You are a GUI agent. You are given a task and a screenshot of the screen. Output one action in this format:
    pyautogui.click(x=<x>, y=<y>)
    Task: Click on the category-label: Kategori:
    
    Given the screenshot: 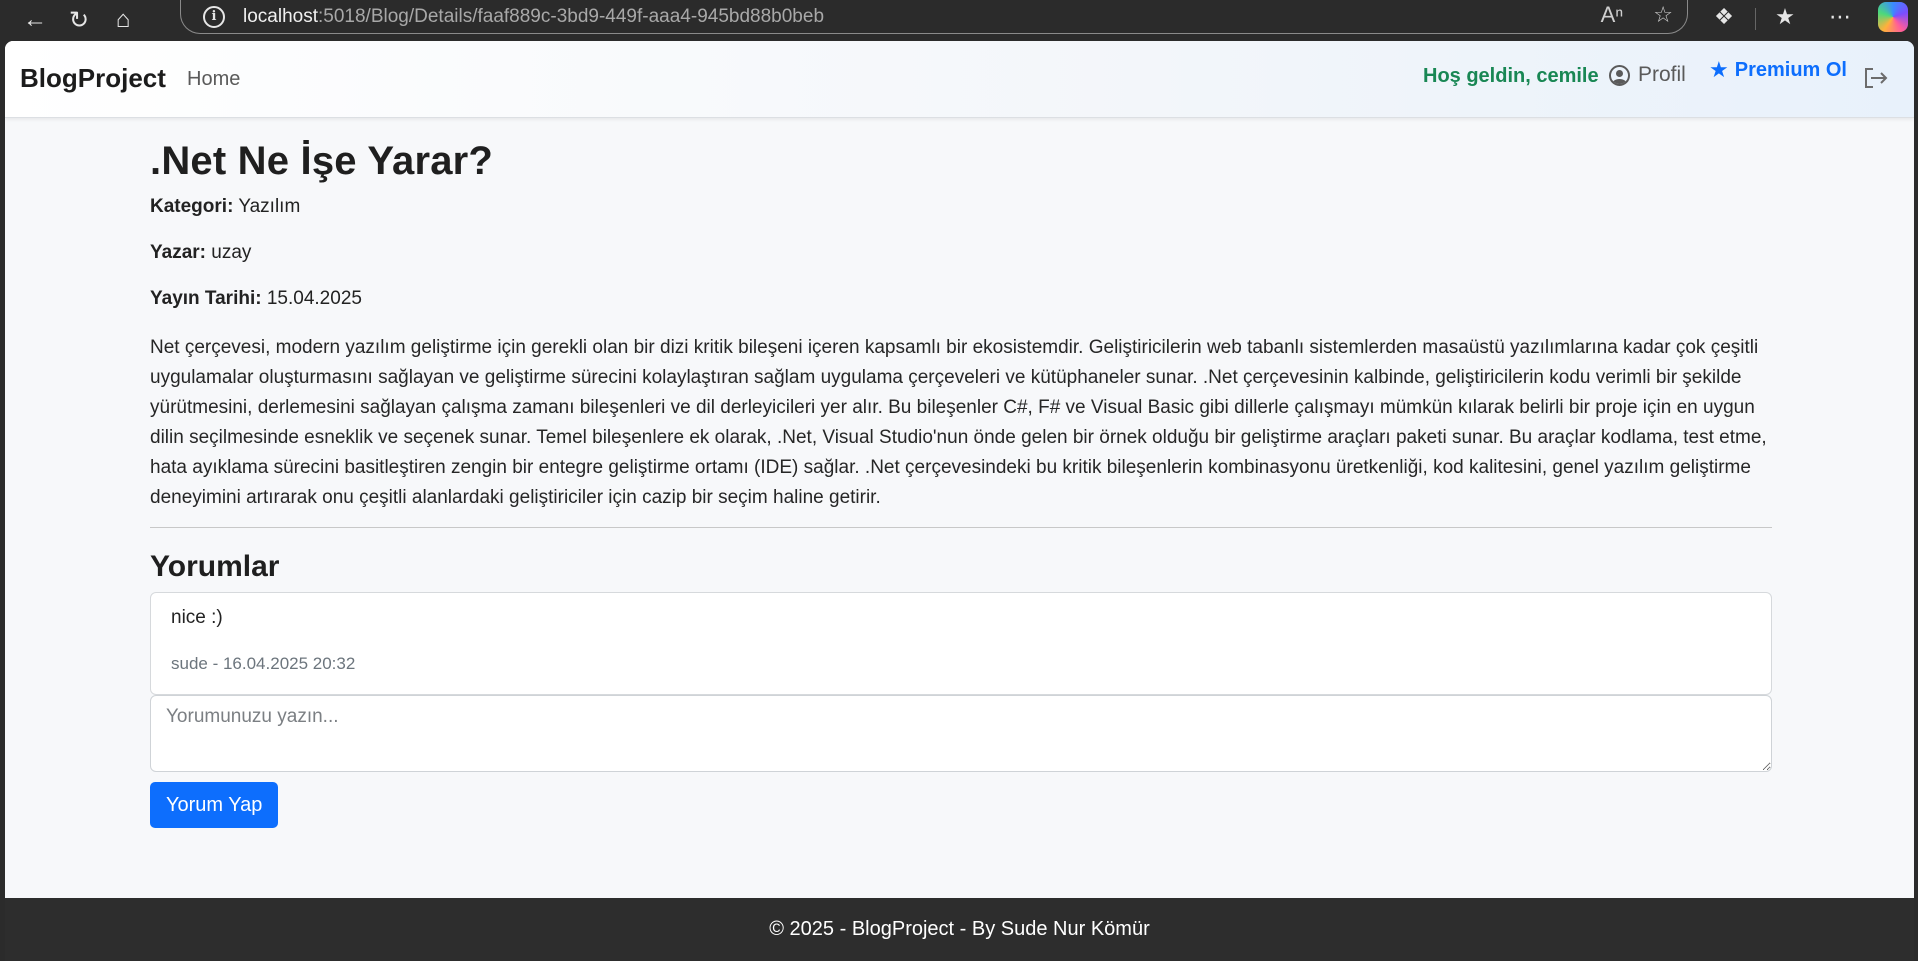 What is the action you would take?
    pyautogui.click(x=192, y=206)
    